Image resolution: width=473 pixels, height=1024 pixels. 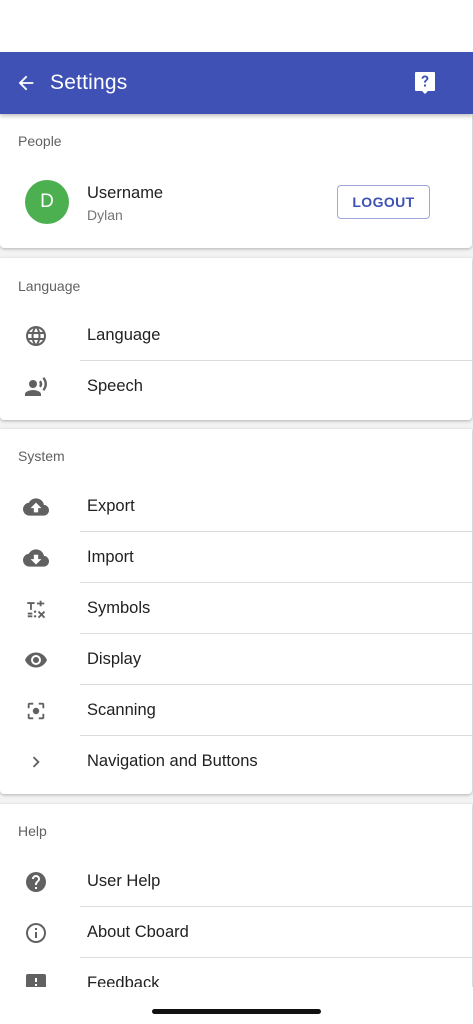 What do you see at coordinates (111, 506) in the screenshot?
I see `item-label: Export` at bounding box center [111, 506].